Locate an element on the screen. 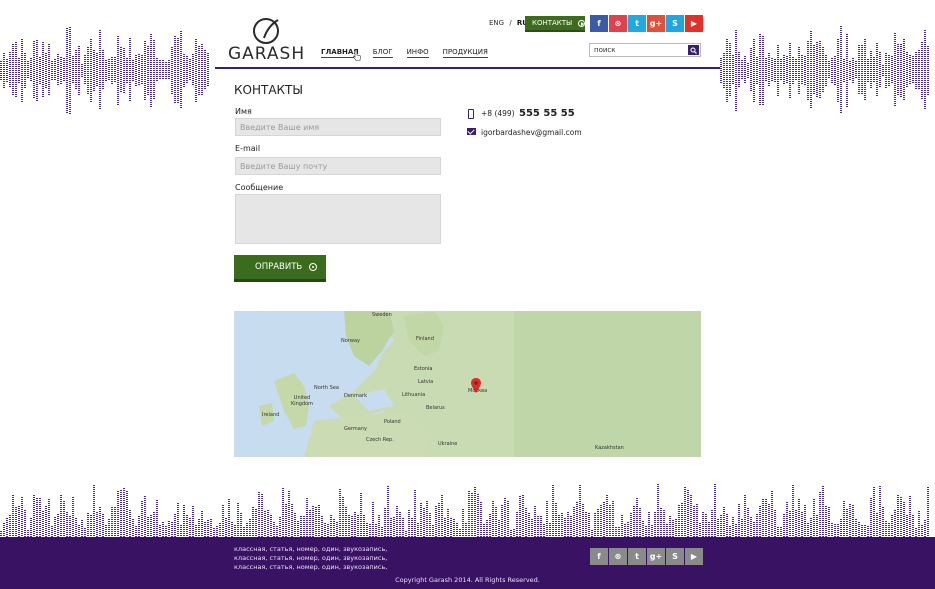 Image resolution: width=935 pixels, height=589 pixels. lang-eng-link: ENG is located at coordinates (496, 23).